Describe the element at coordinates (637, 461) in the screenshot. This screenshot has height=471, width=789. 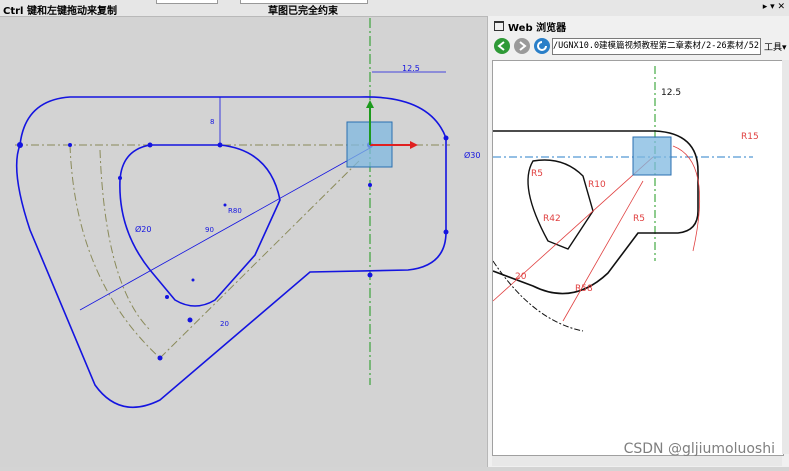
I see `horizontal-scrollbar` at that location.